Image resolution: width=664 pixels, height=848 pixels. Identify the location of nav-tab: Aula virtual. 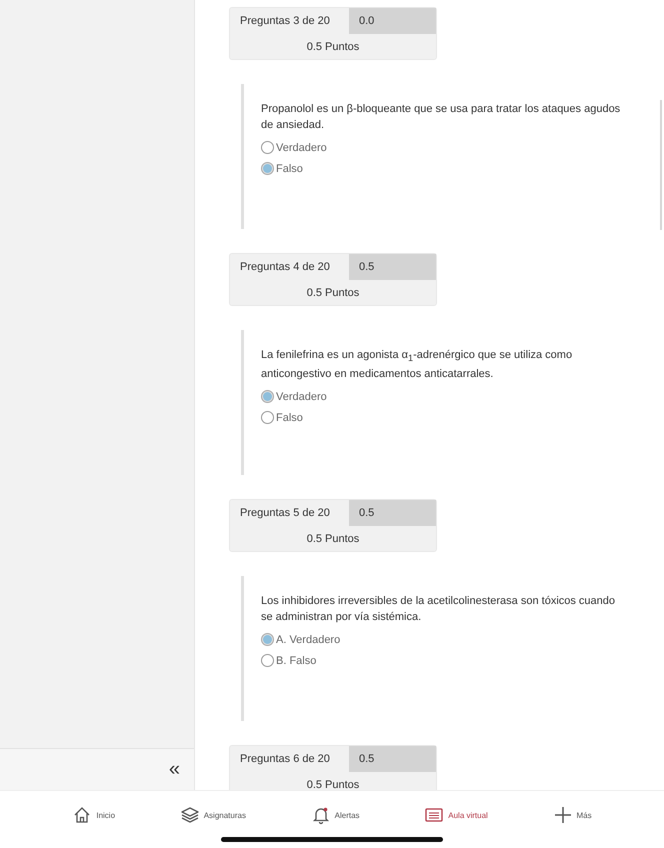
(456, 815).